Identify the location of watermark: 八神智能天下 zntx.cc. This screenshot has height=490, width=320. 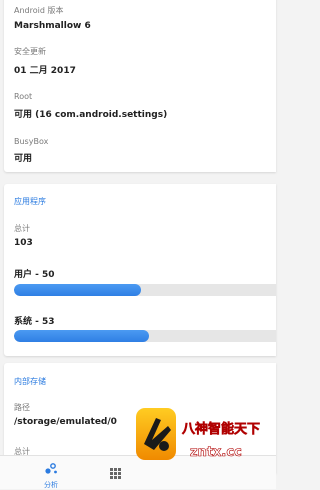
(205, 441).